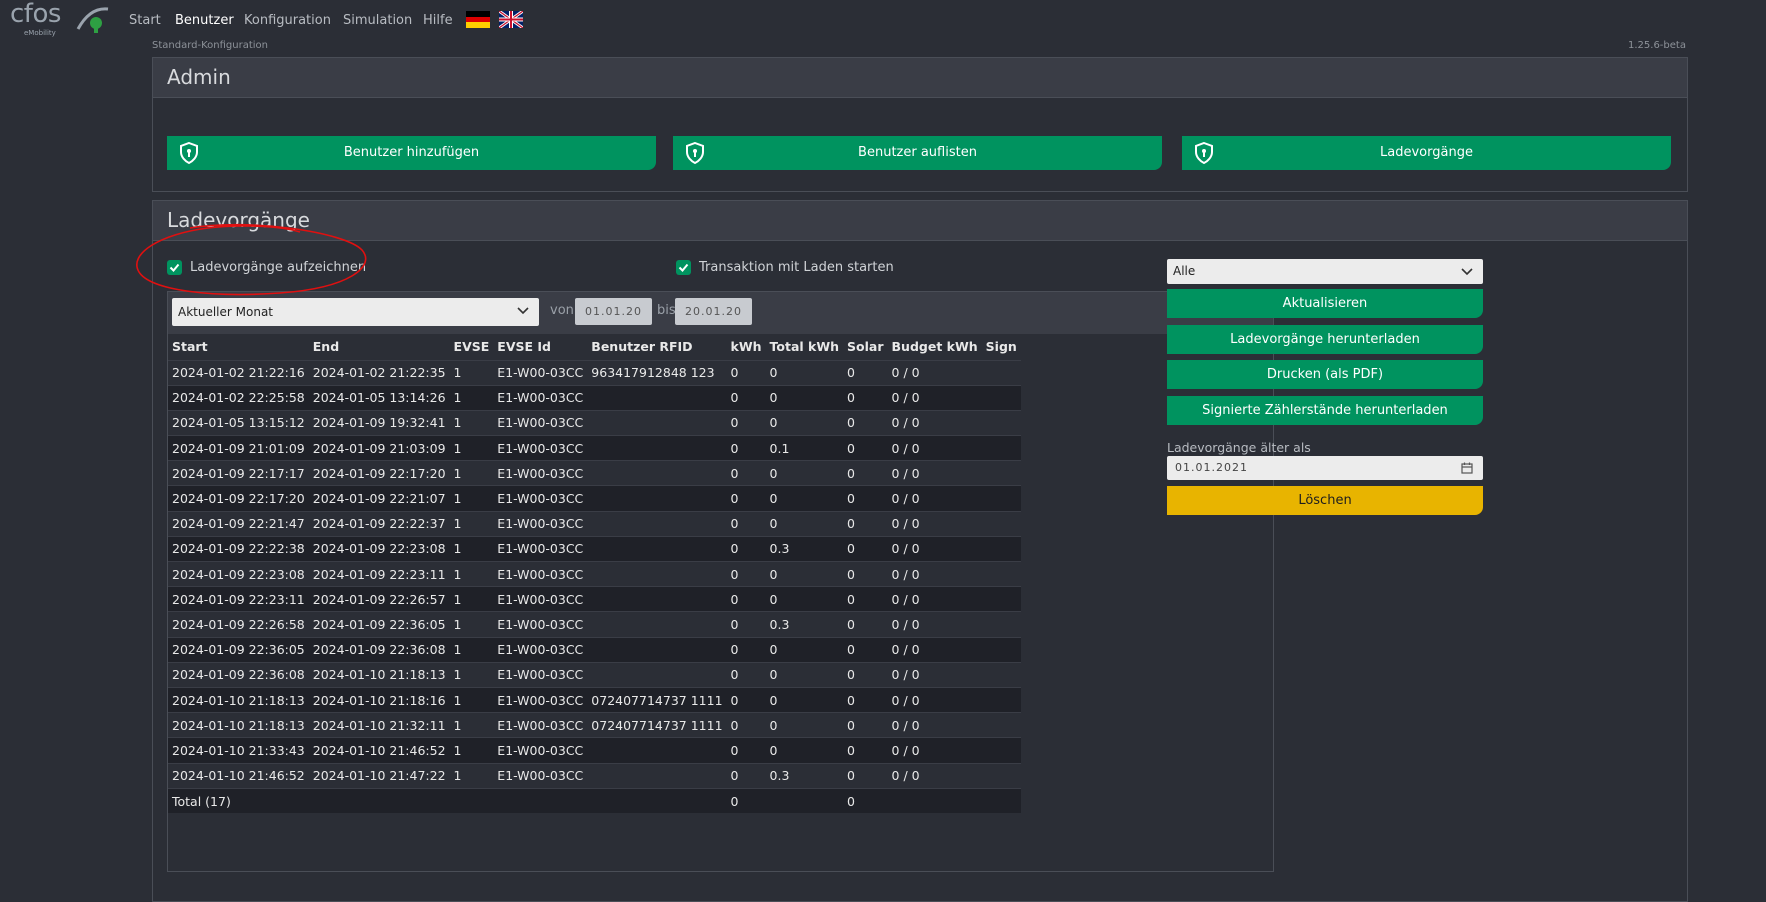 The width and height of the screenshot is (1766, 902). I want to click on table-cell: 2024-01-09 22:23:08, so click(379, 548).